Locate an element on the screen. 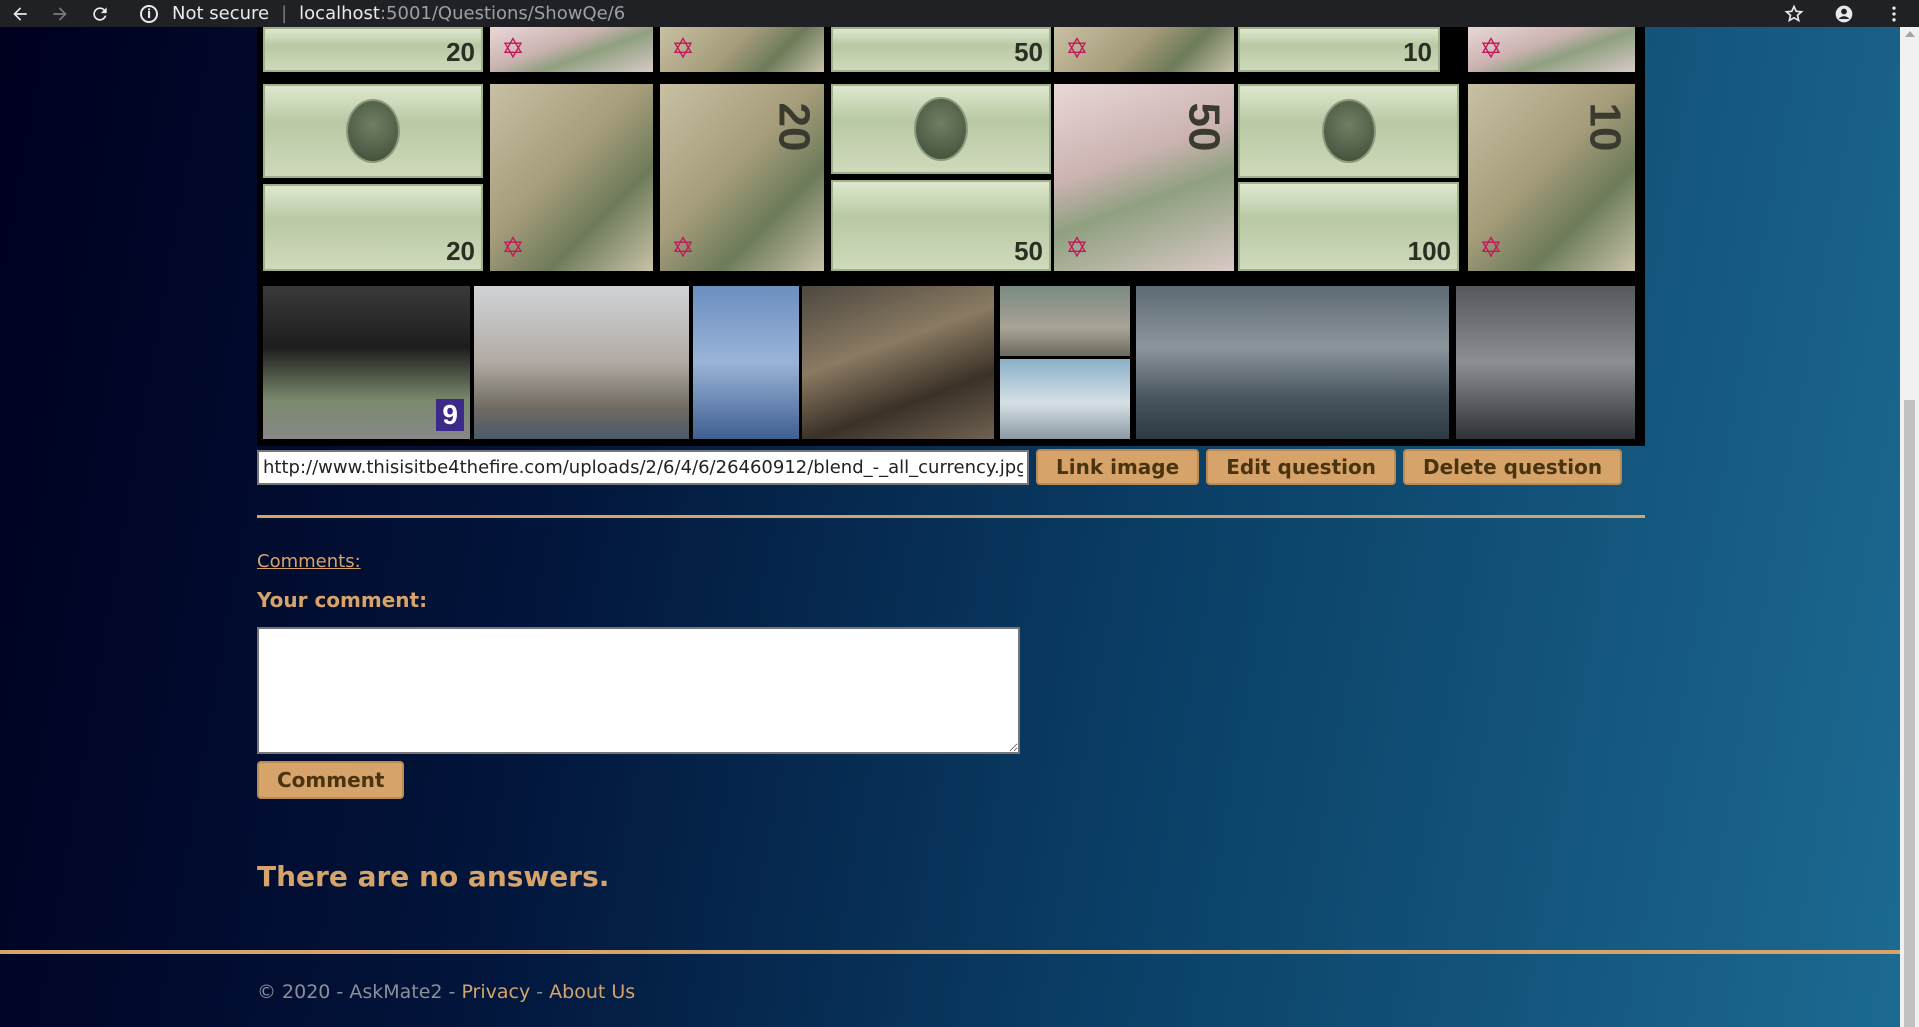 The width and height of the screenshot is (1919, 1027). photo-city-wave is located at coordinates (1292, 362).